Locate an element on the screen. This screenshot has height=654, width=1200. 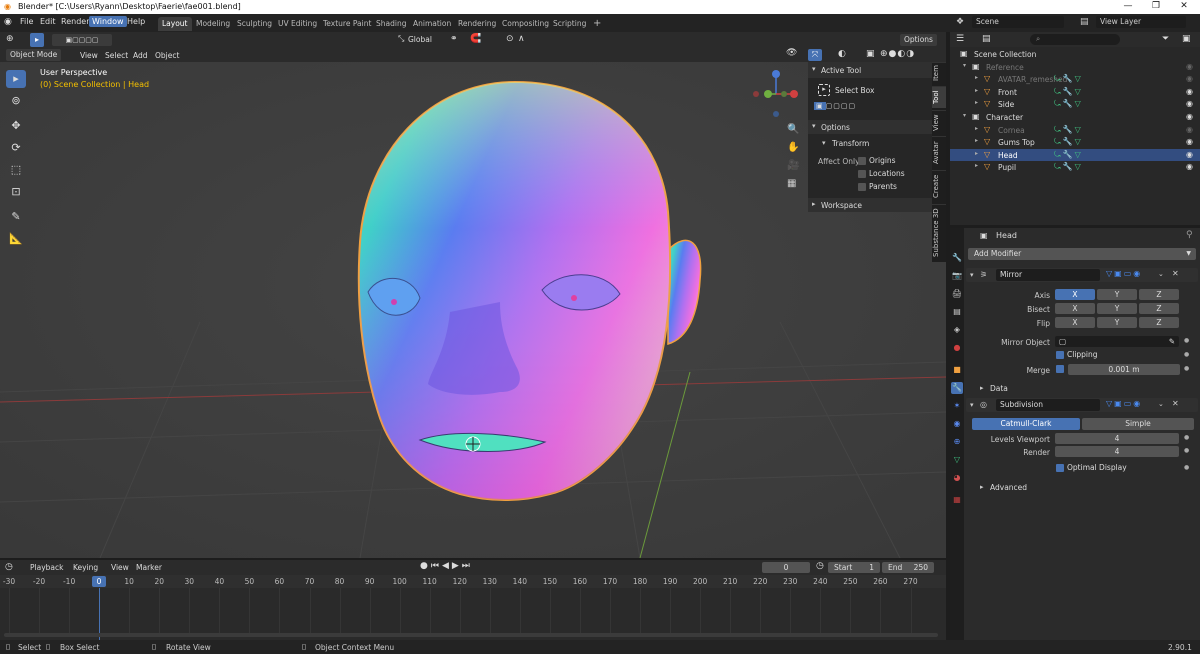
render-tab-icon: 📷 is located at coordinates (957, 276).